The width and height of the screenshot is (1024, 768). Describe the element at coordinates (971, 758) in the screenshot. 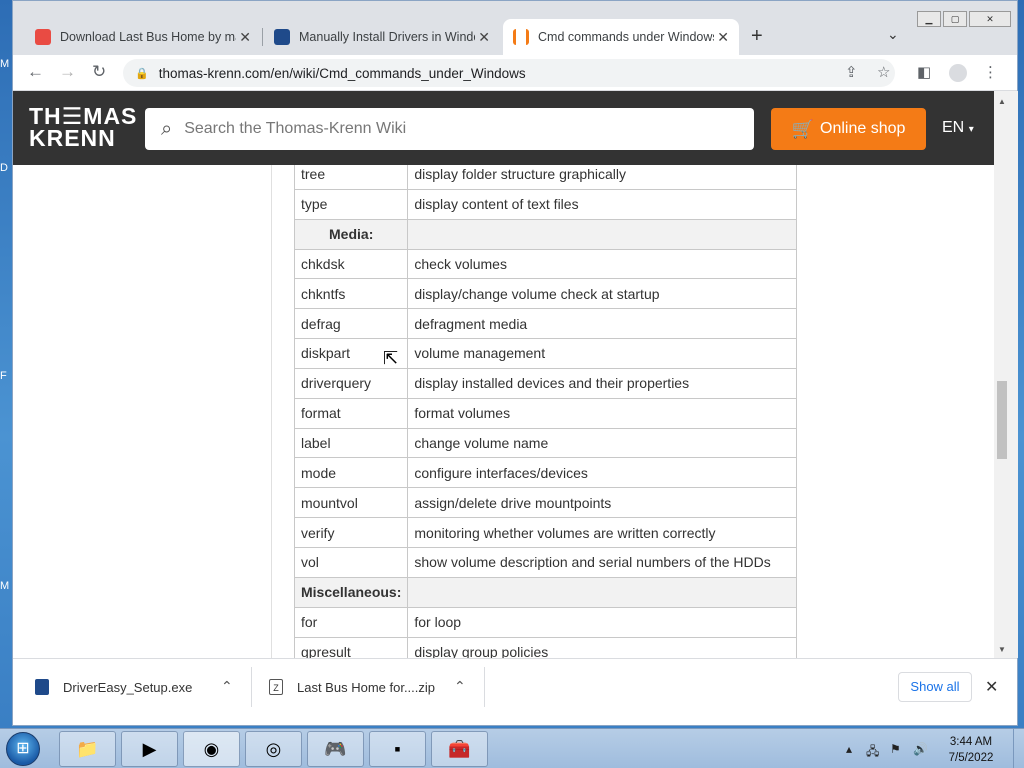

I see `clock-date: 7/5/2022` at that location.